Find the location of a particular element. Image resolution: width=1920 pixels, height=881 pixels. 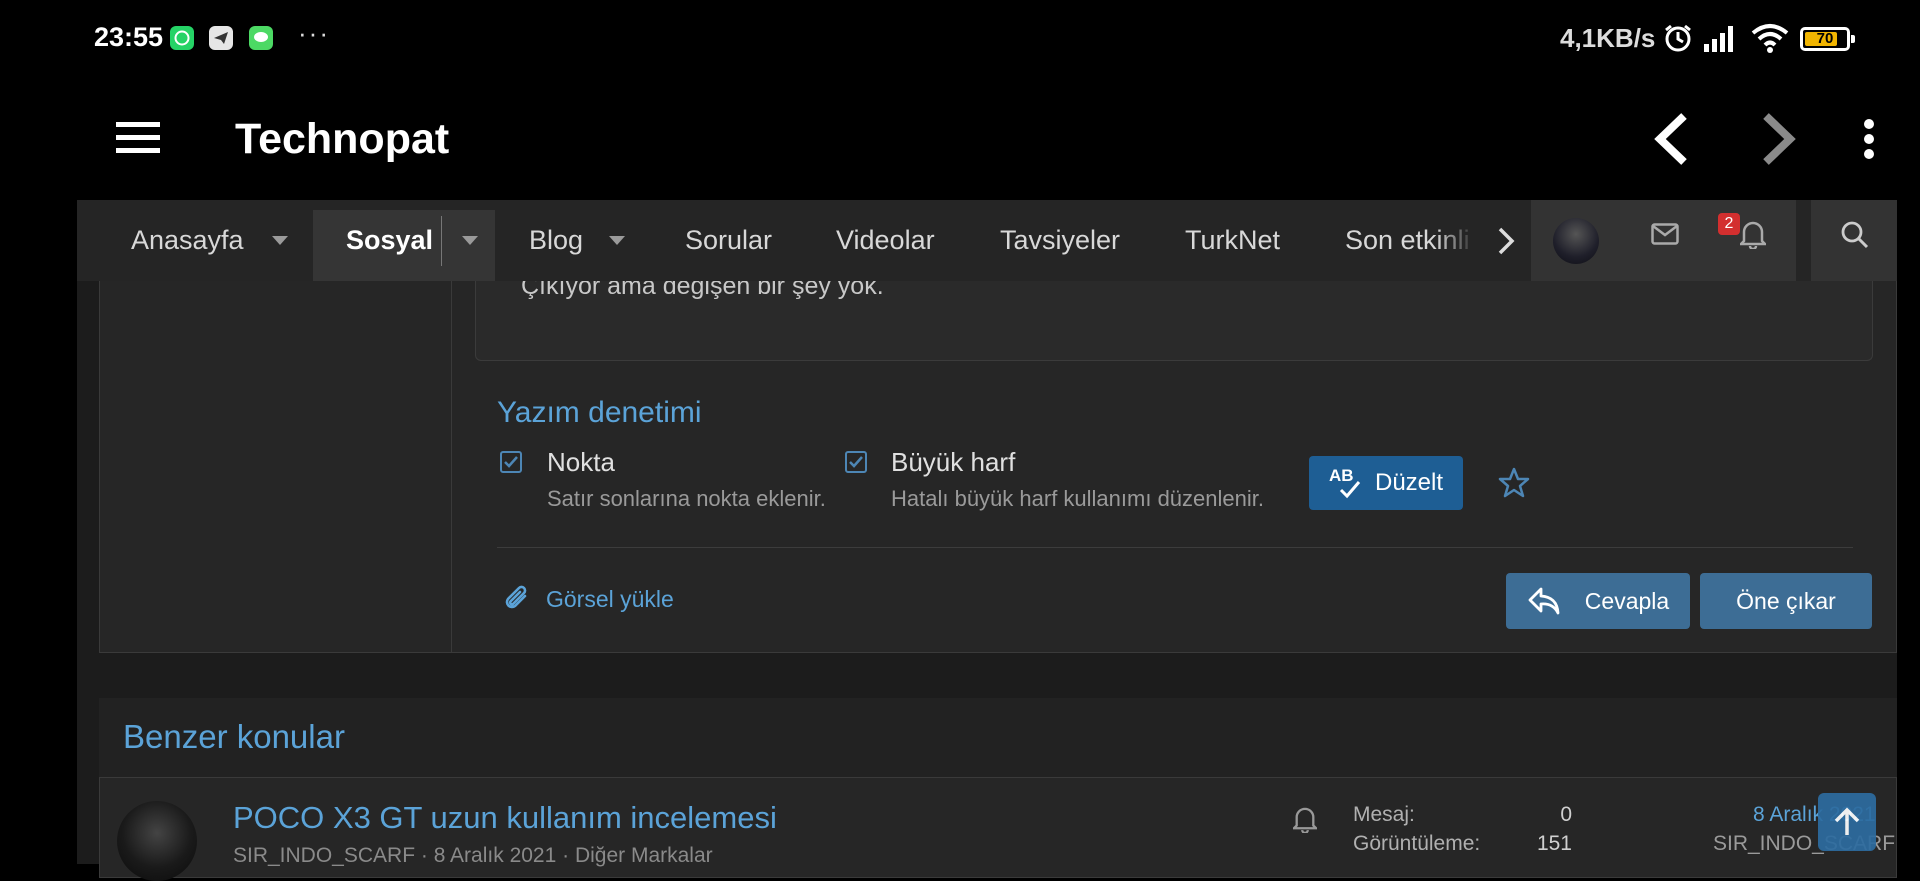

search-icon is located at coordinates (1855, 237).